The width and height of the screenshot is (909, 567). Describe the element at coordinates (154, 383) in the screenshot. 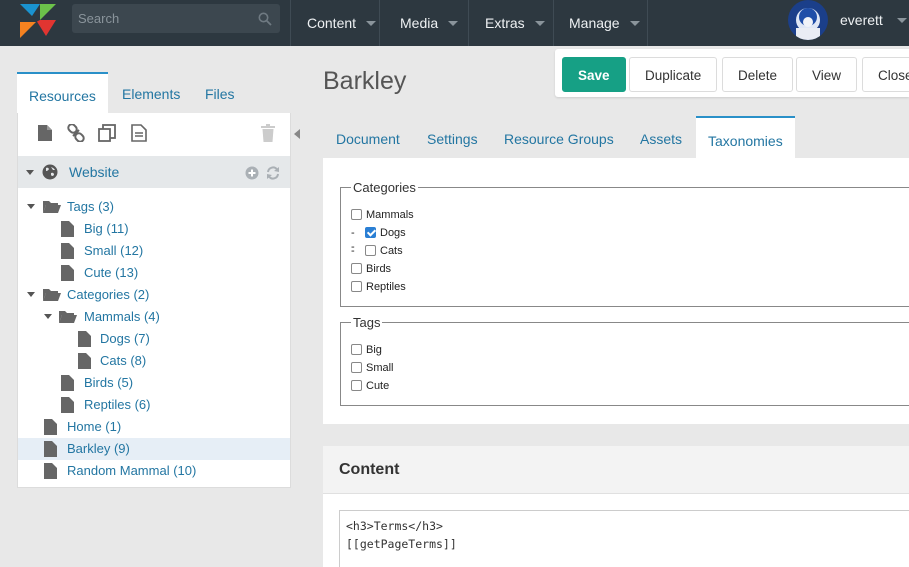

I see `tree-item-birds: Birds (5)` at that location.